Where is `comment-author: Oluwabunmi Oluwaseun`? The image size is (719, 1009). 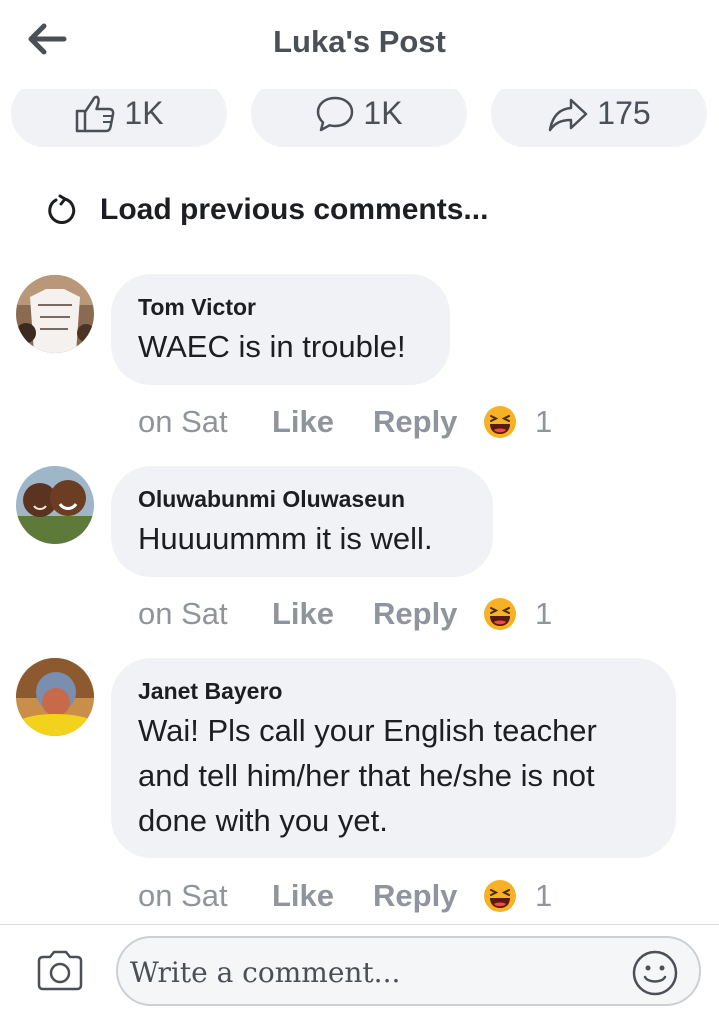 comment-author: Oluwabunmi Oluwaseun is located at coordinates (302, 499).